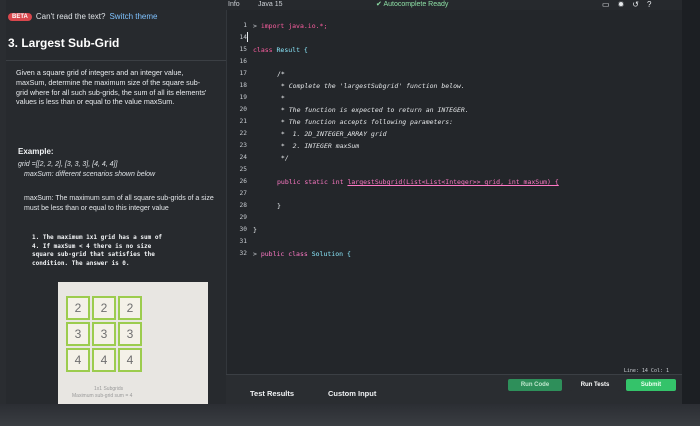 This screenshot has height=426, width=700. Describe the element at coordinates (318, 146) in the screenshot. I see `comment-line: * 2. INTEGER maxSum` at that location.